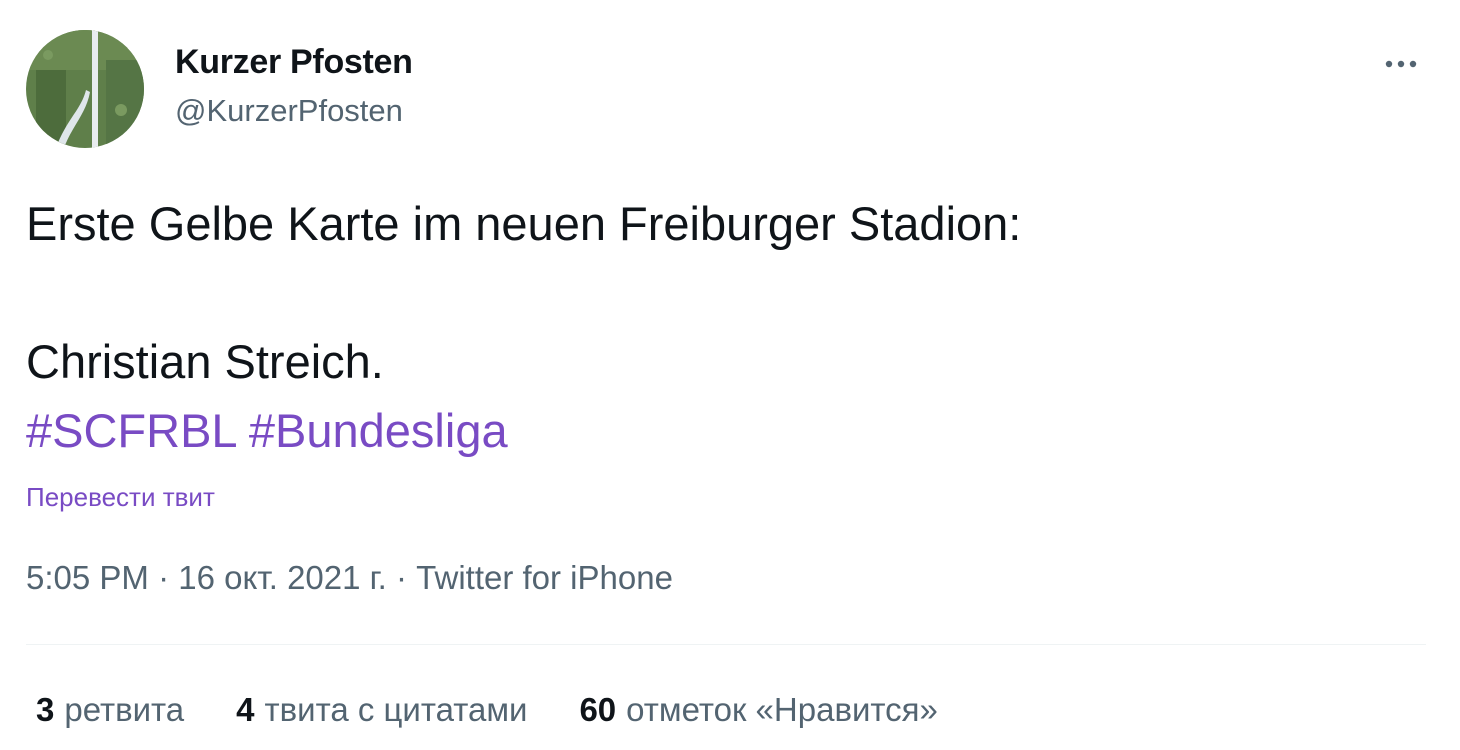 This screenshot has height=750, width=1460. I want to click on divider, so click(726, 644).